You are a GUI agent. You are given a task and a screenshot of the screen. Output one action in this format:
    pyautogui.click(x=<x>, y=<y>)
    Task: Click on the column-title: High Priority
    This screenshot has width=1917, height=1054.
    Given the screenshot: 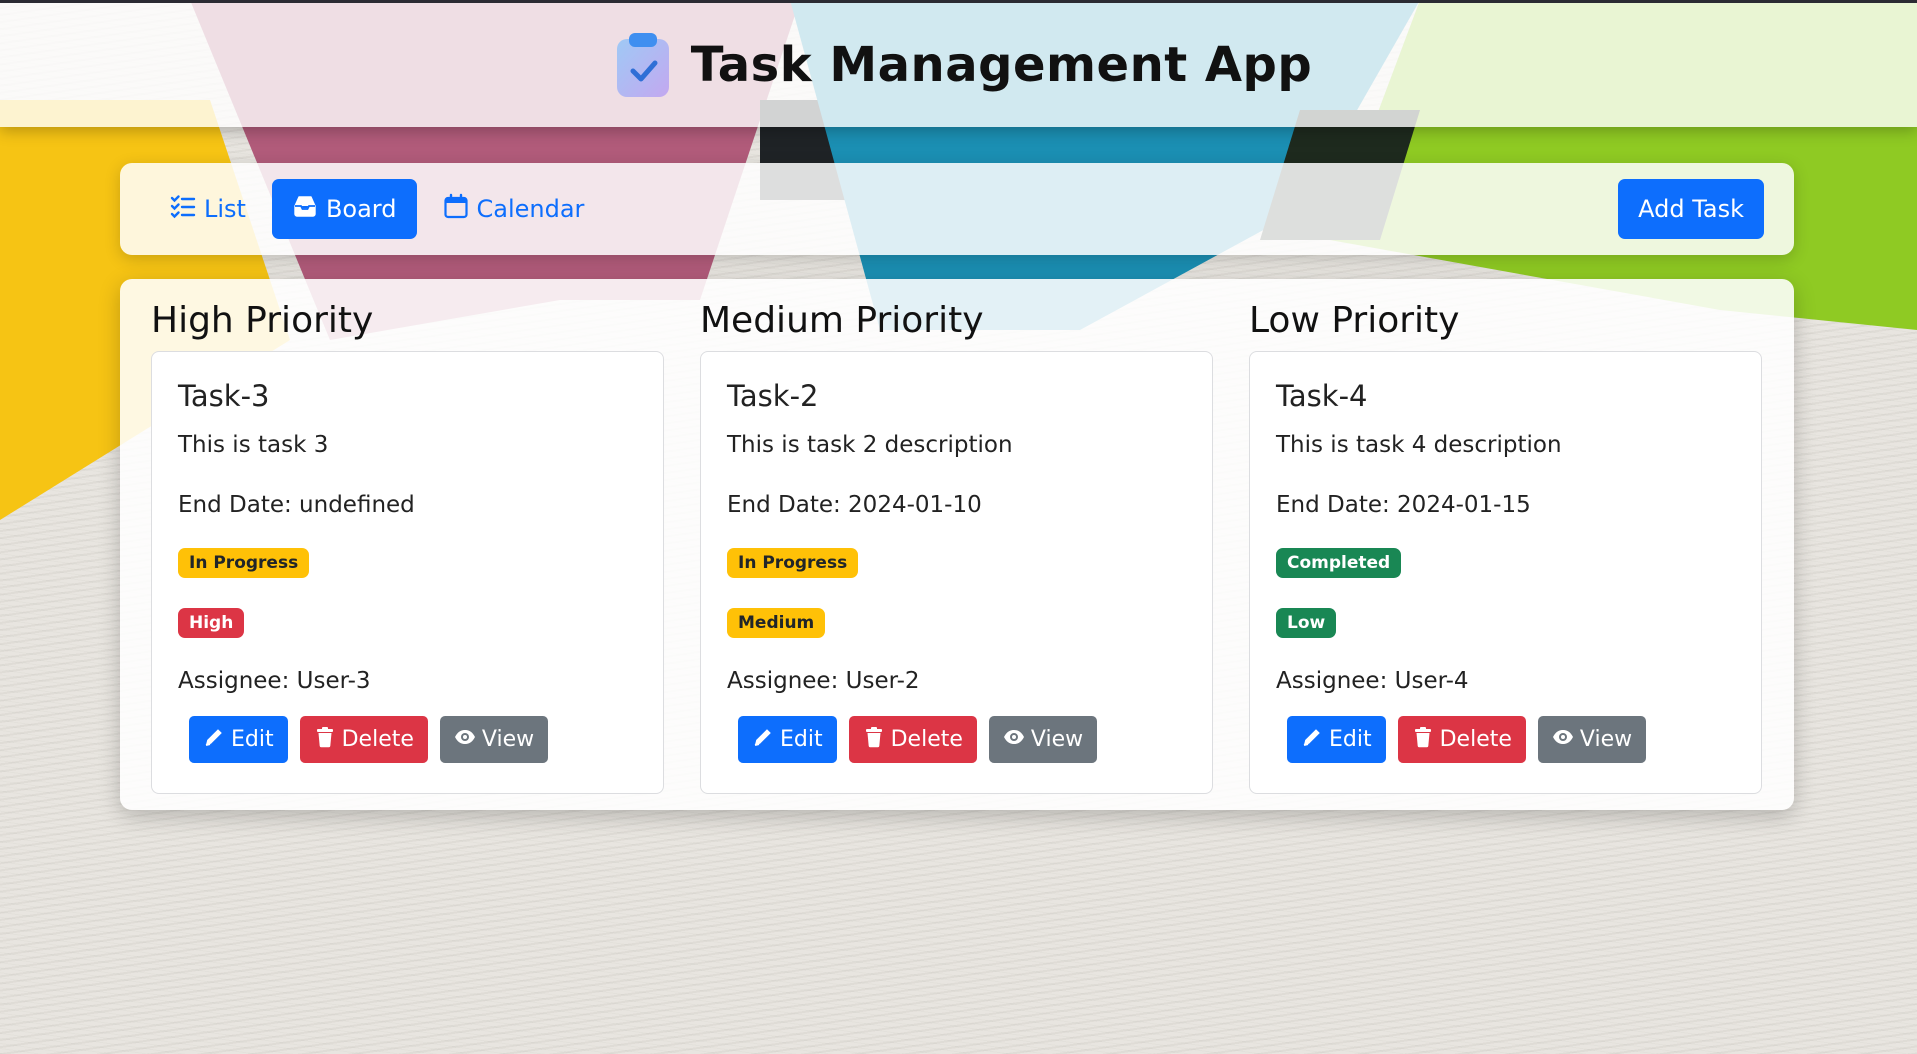 What is the action you would take?
    pyautogui.click(x=262, y=320)
    